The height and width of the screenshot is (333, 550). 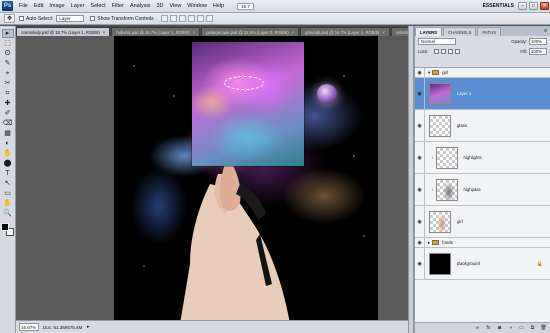 I want to click on layer-group-girl: ◉ ▾ girl, so click(x=482, y=73).